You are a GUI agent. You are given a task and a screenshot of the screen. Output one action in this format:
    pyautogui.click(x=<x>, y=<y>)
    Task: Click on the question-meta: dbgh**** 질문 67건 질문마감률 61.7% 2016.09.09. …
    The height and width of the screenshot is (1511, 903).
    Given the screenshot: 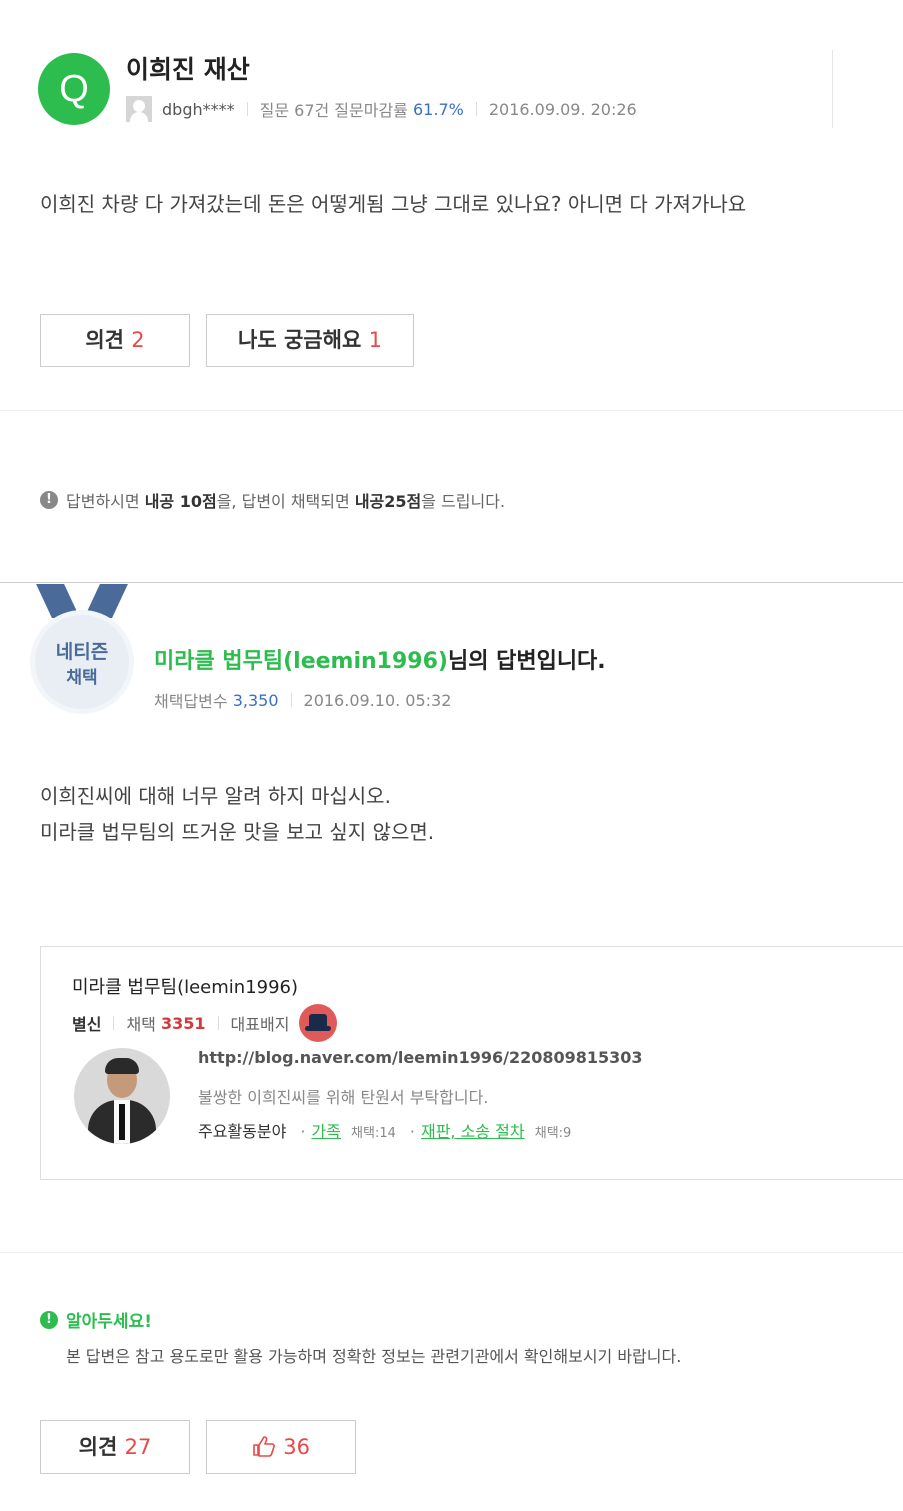 What is the action you would take?
    pyautogui.click(x=381, y=109)
    